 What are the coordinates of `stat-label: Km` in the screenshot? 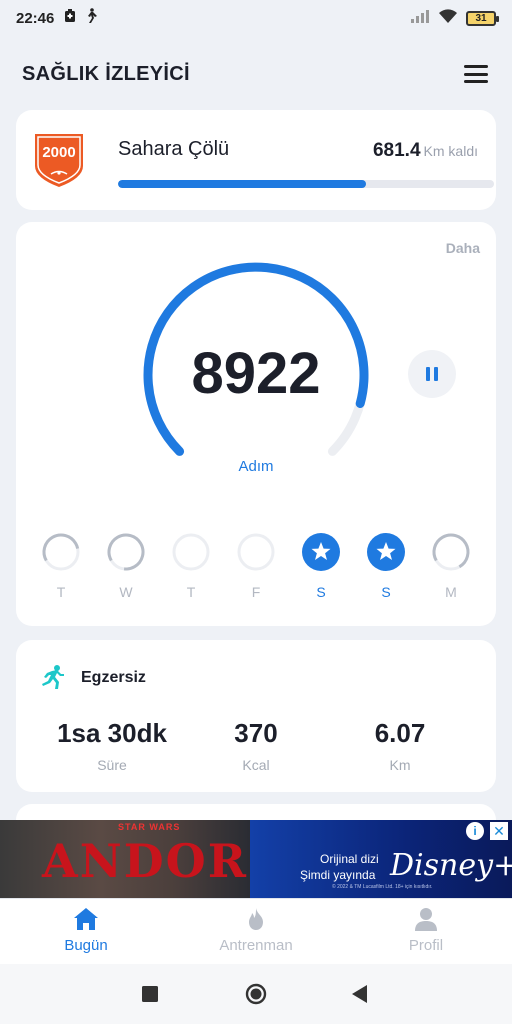 It's located at (400, 765).